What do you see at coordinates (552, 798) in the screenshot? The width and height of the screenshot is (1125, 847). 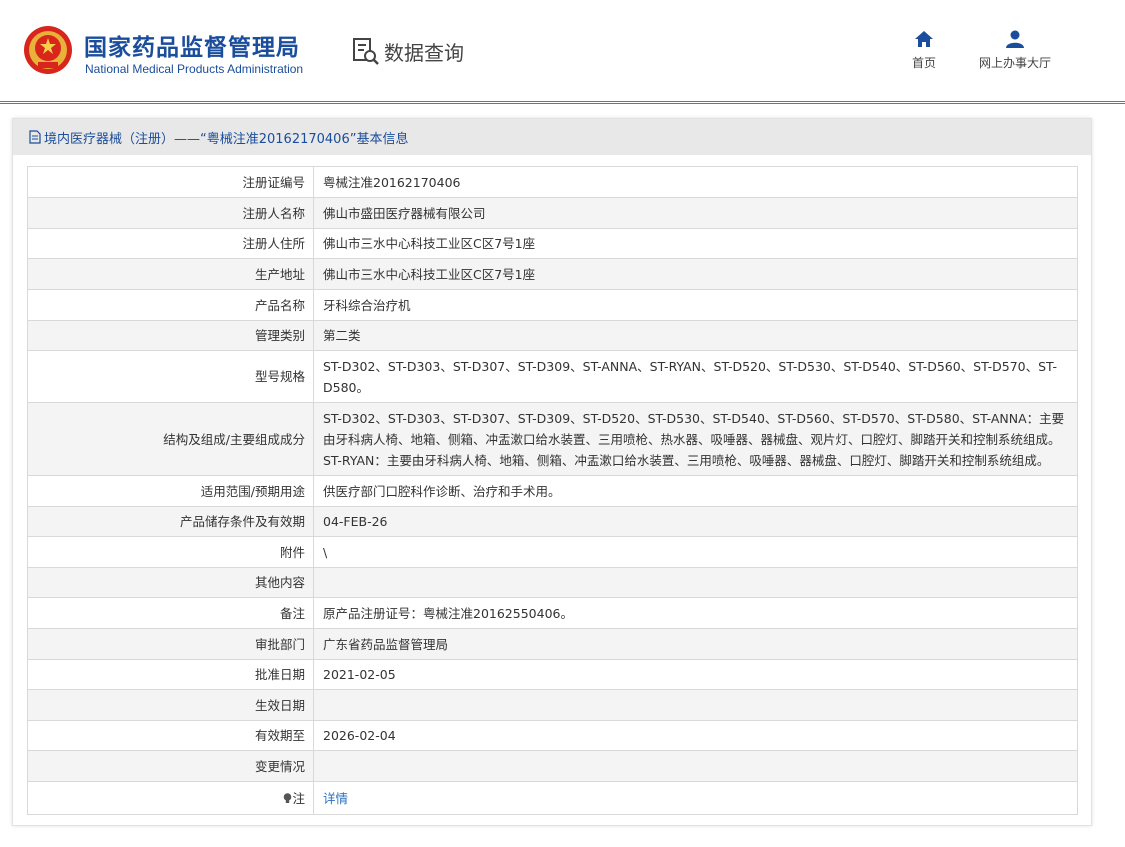 I see `table-row: 注 详情` at bounding box center [552, 798].